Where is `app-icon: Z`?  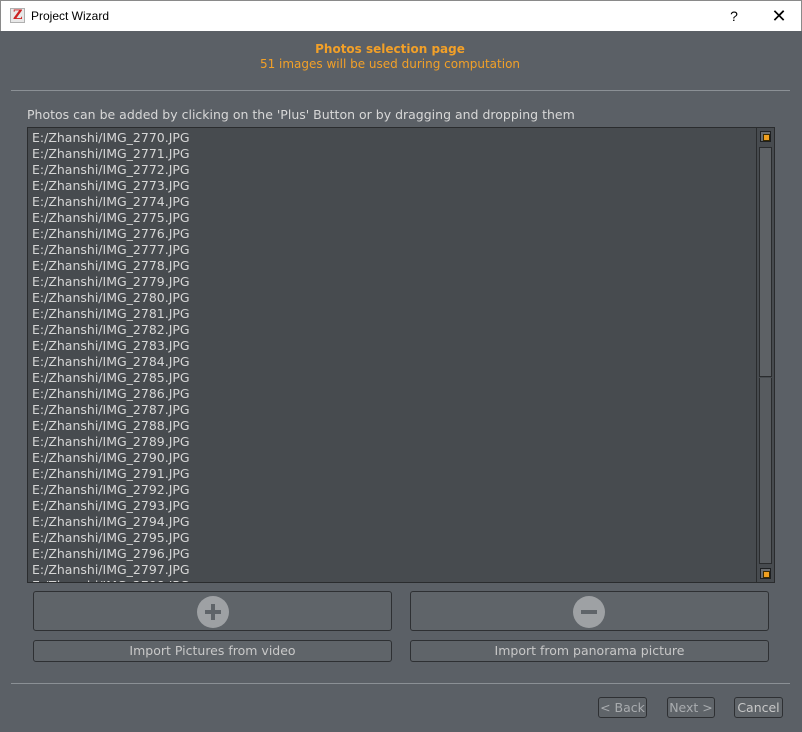
app-icon: Z is located at coordinates (17, 15).